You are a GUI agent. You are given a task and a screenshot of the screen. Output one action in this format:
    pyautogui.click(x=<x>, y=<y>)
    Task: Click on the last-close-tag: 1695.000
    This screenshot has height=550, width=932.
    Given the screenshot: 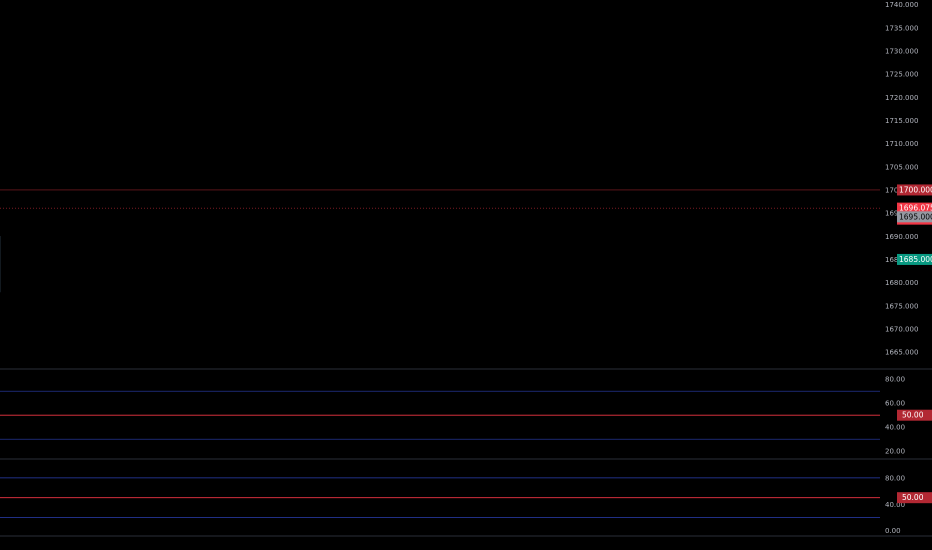 What is the action you would take?
    pyautogui.click(x=915, y=216)
    